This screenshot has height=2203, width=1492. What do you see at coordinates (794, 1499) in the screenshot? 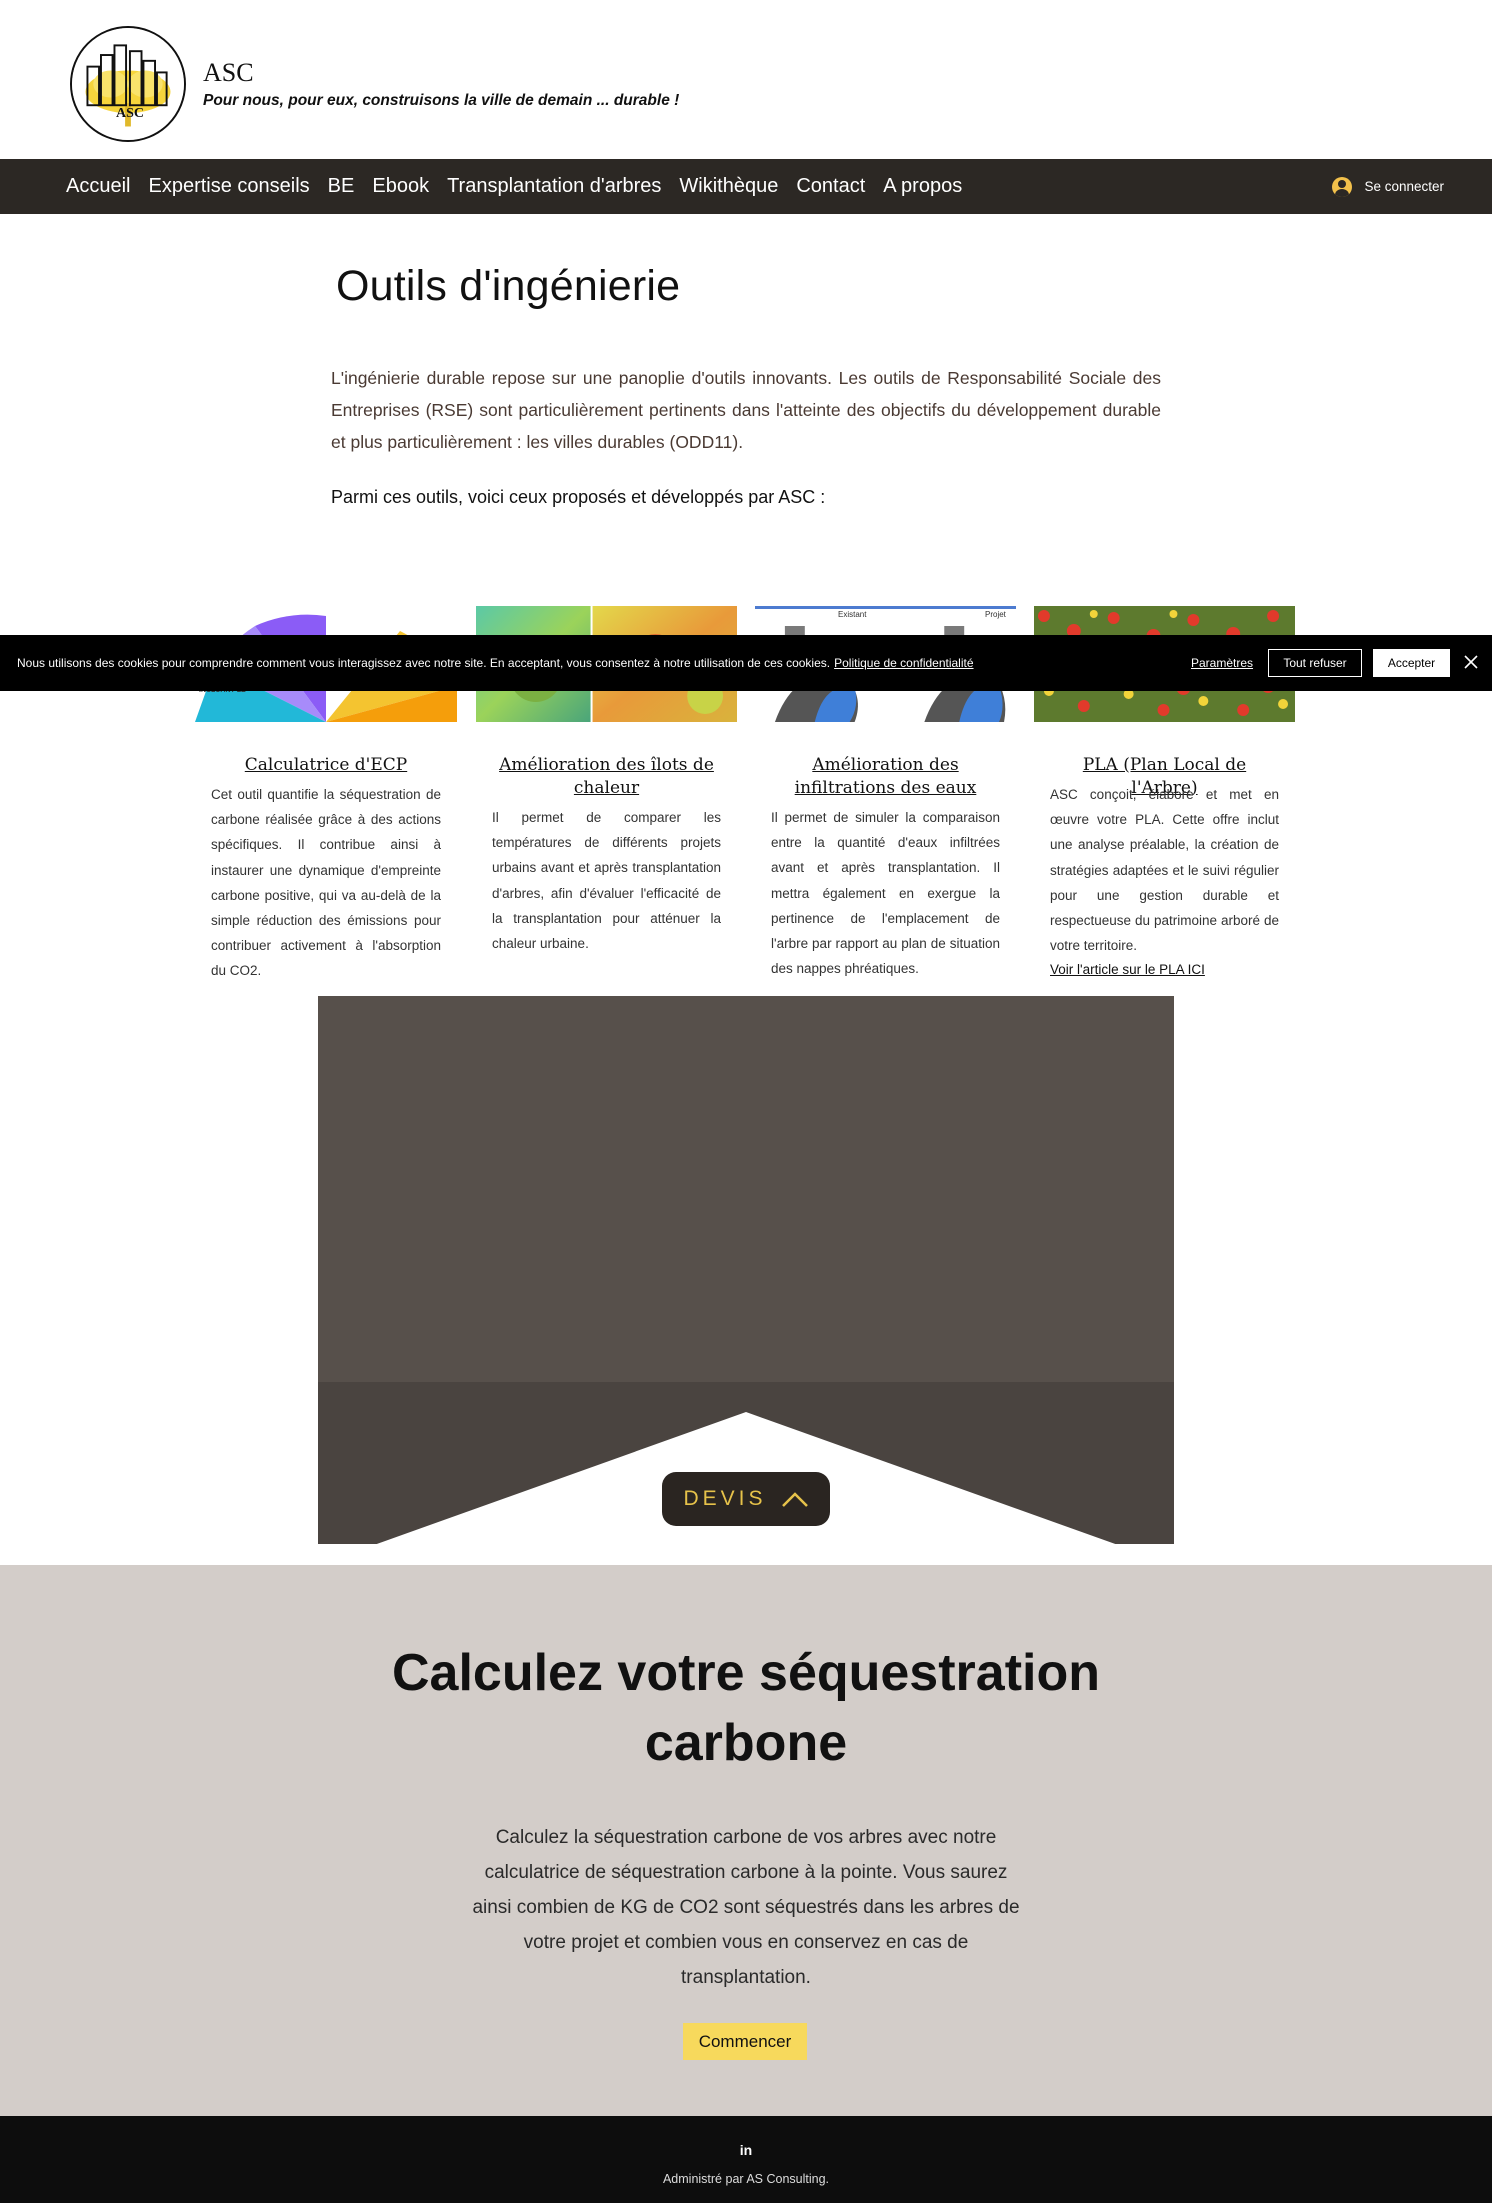
I see `chevron-up-icon` at bounding box center [794, 1499].